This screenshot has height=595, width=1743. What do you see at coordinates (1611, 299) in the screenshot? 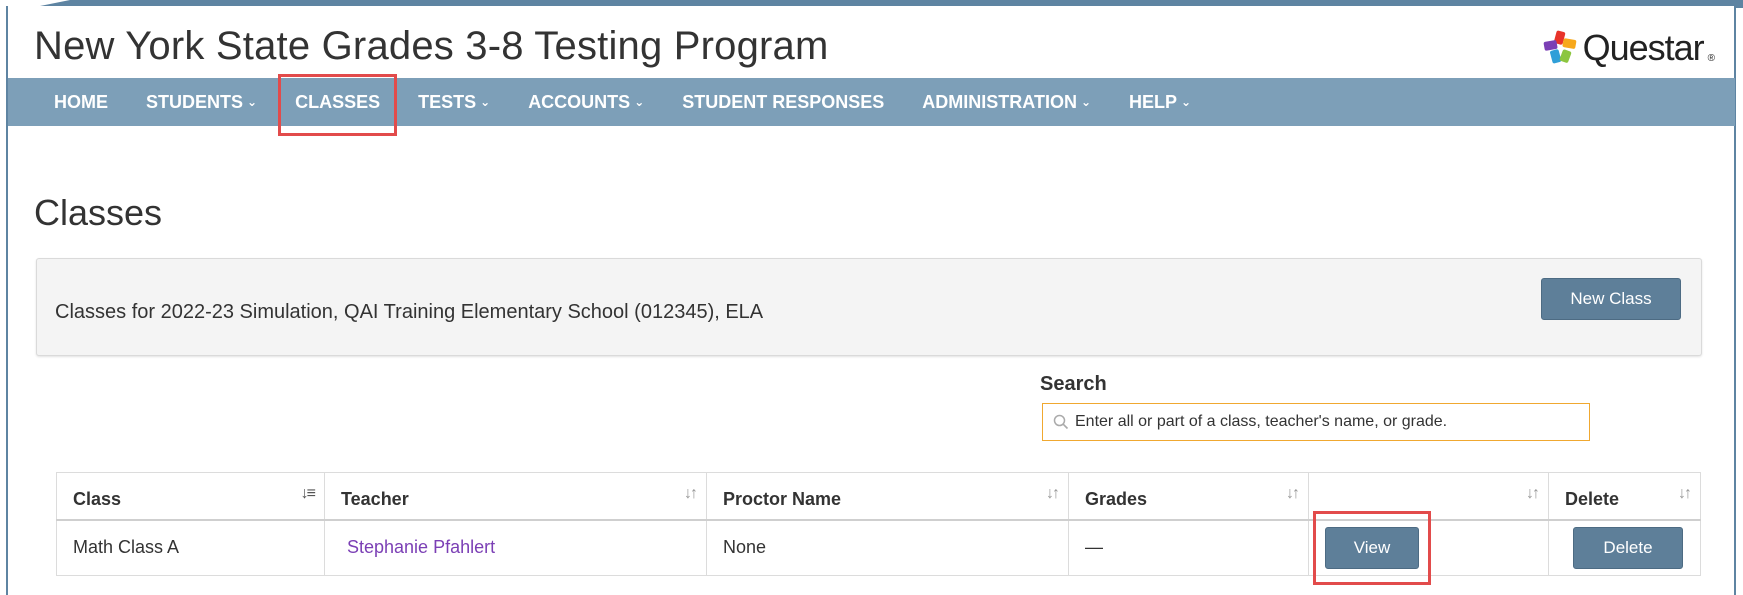
I see `new-class-button: New Class` at bounding box center [1611, 299].